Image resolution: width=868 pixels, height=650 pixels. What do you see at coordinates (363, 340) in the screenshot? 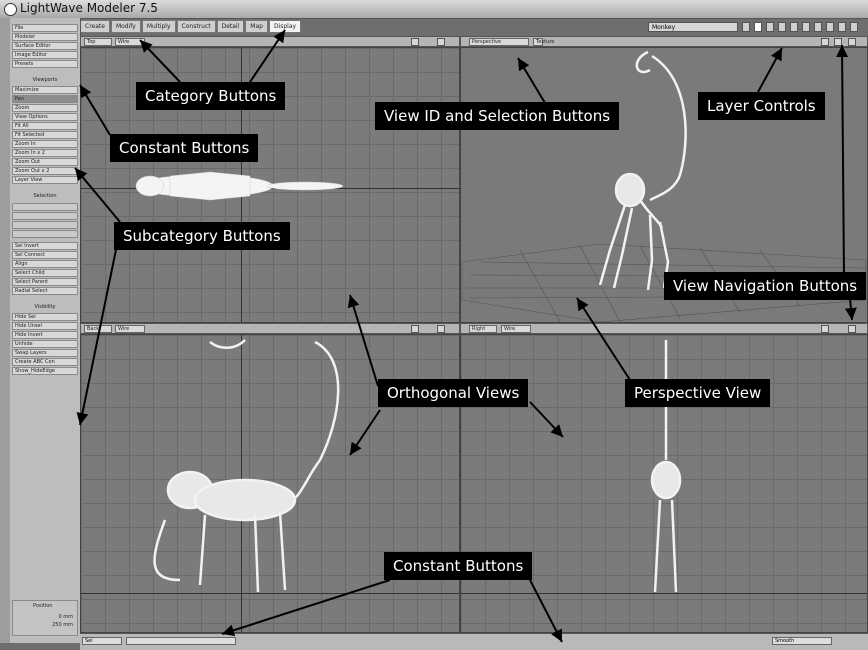
I see `arrow-ortho-up` at bounding box center [363, 340].